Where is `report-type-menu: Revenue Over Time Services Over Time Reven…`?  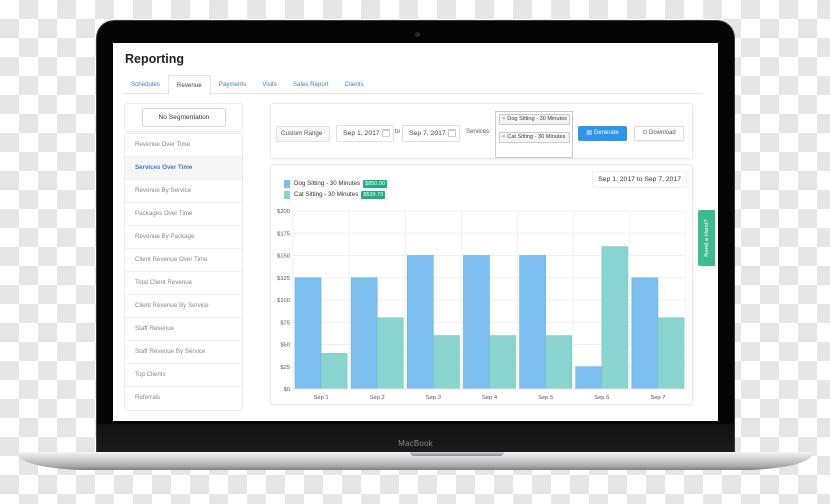
report-type-menu: Revenue Over Time Services Over Time Reven… is located at coordinates (183, 272).